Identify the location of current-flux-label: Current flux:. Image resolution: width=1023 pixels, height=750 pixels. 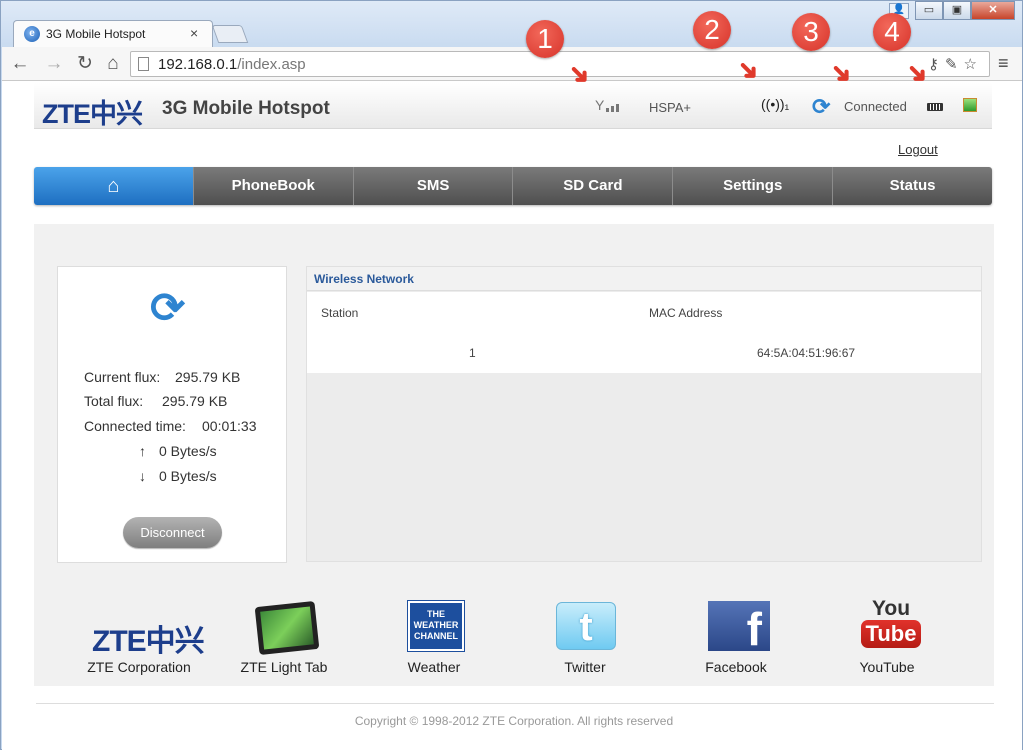
(122, 377).